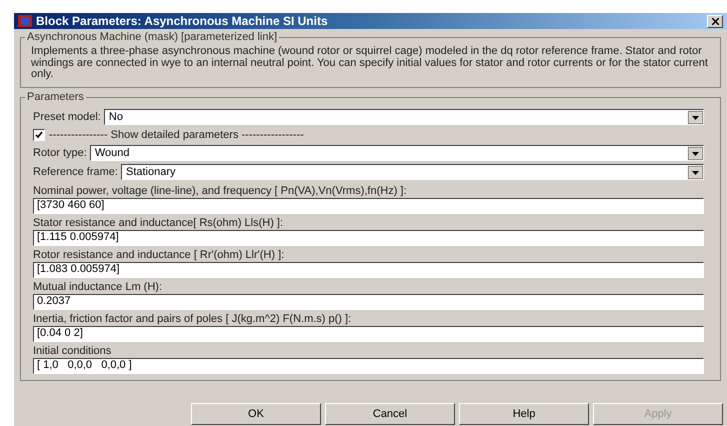  Describe the element at coordinates (55, 97) in the screenshot. I see `group-title: Parameters` at that location.